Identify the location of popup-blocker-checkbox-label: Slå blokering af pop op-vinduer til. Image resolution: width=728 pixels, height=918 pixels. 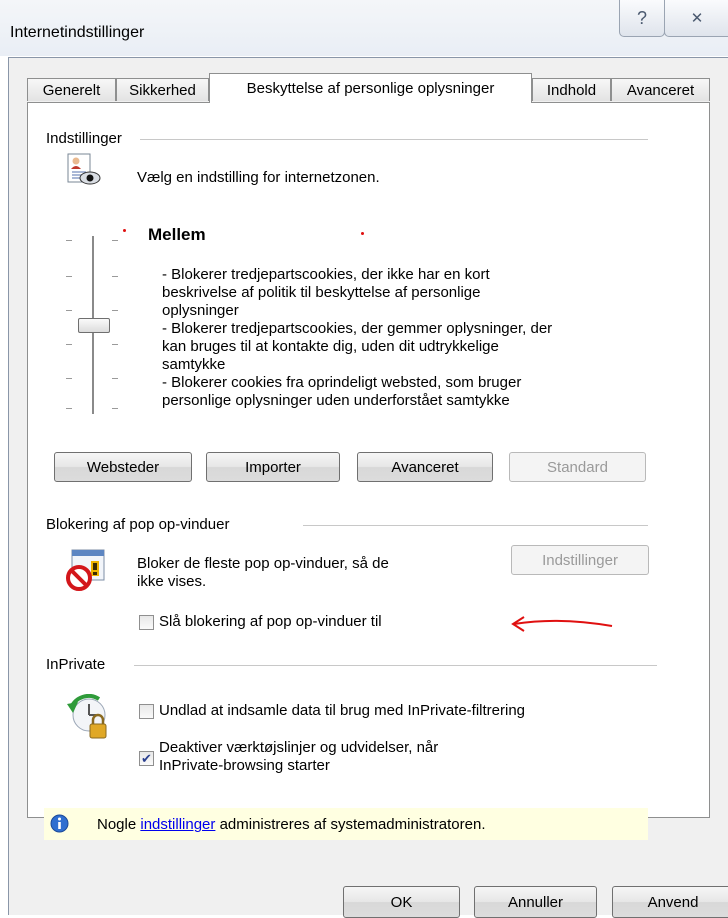
(270, 621).